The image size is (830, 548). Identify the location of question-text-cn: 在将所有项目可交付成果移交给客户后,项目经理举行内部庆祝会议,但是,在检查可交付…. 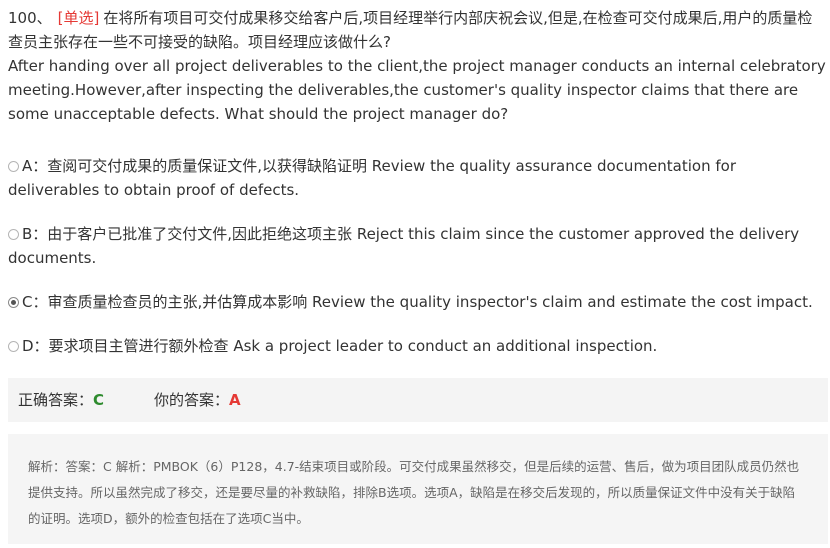
(410, 30).